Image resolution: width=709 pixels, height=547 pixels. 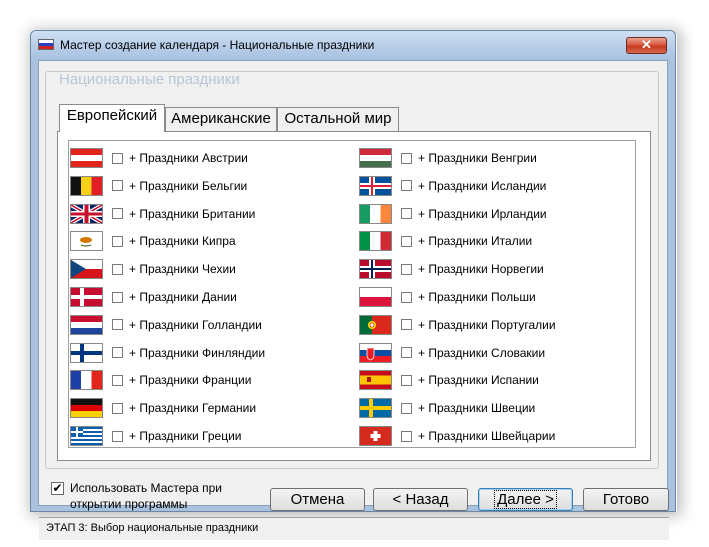 What do you see at coordinates (86, 185) in the screenshot?
I see `belgium-flag-icon` at bounding box center [86, 185].